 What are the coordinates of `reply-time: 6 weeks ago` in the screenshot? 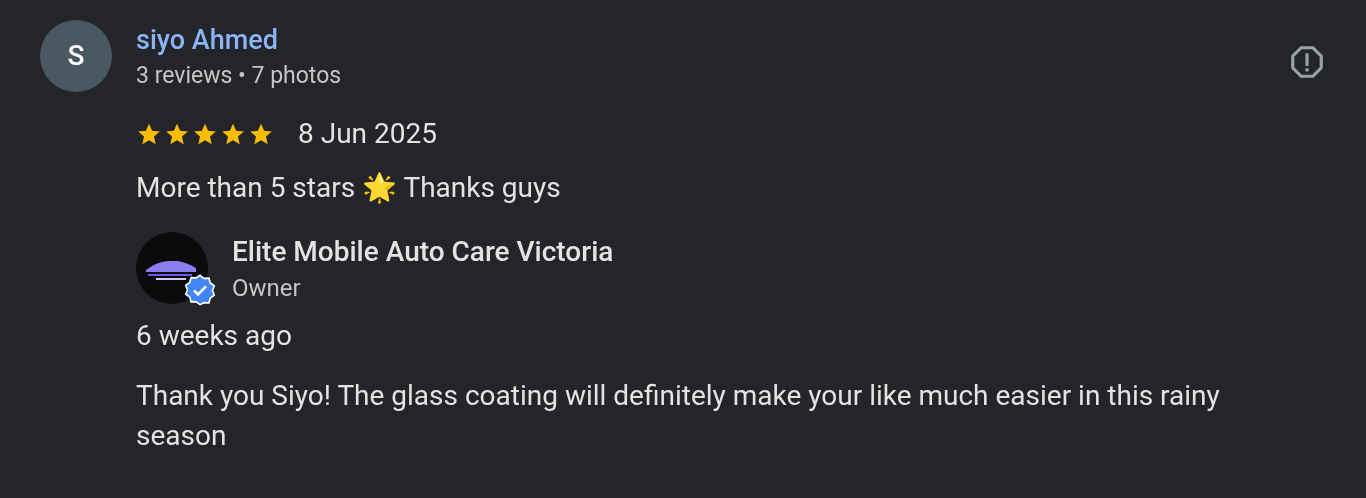 It's located at (214, 336).